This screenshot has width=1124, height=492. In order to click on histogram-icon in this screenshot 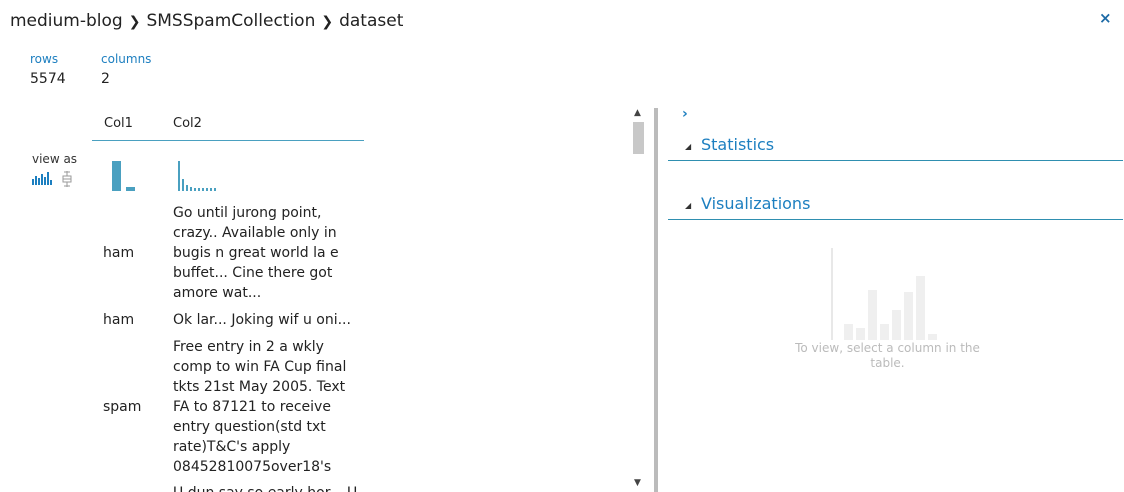, I will do `click(42, 179)`.